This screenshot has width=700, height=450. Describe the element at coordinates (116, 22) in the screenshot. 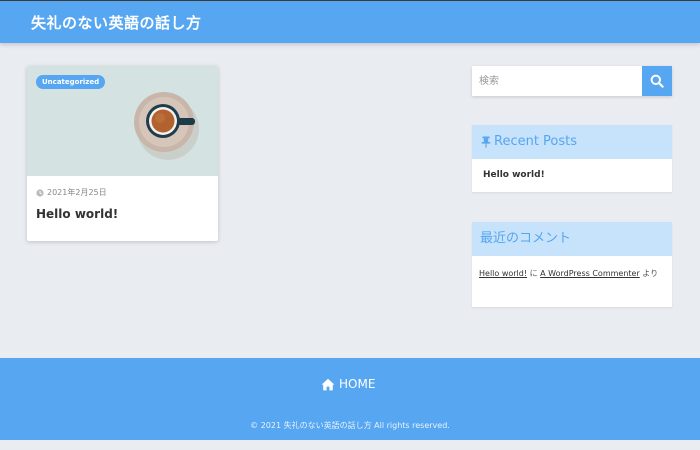

I see `site-title: 失礼のない英語の話し方` at that location.